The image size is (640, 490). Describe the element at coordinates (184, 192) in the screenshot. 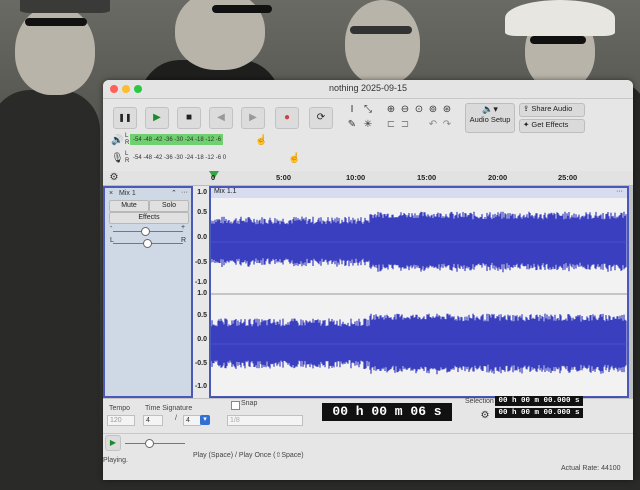

I see `track-menu-icon: ···` at that location.